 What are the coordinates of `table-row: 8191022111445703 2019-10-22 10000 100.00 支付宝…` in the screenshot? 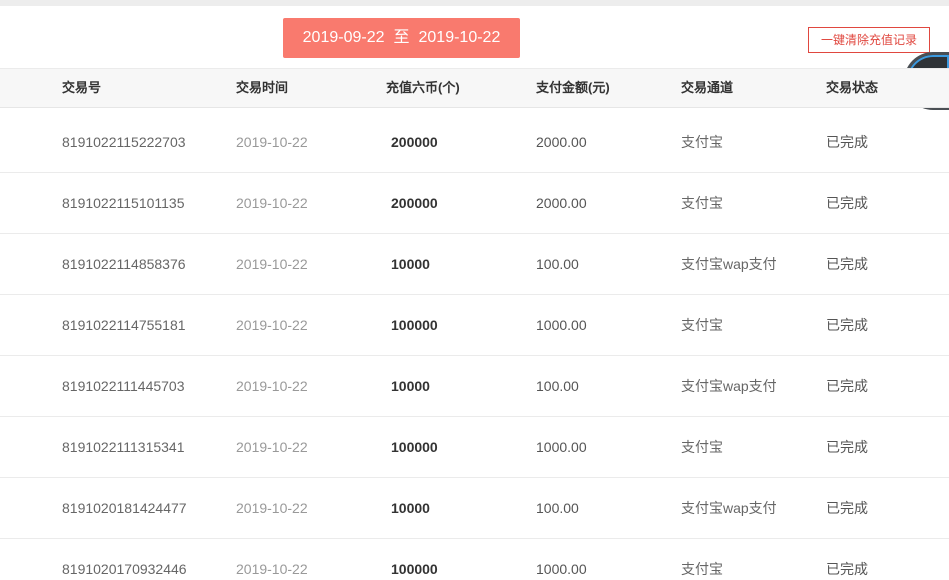 It's located at (474, 386).